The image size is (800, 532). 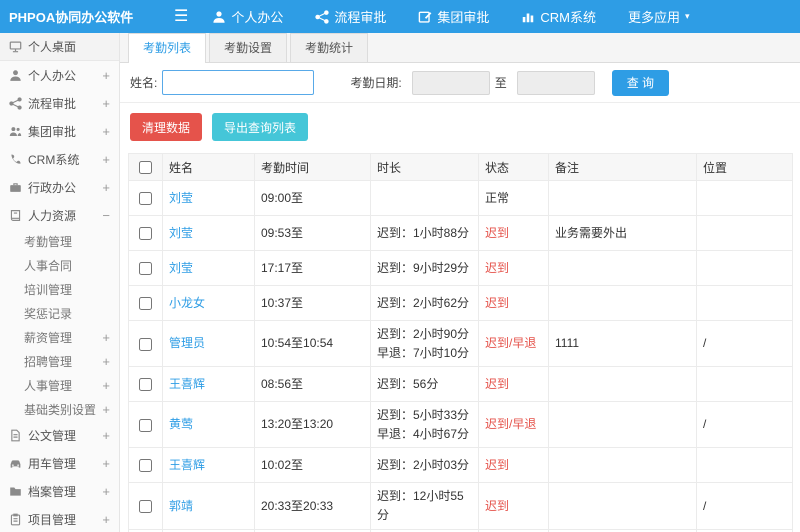 What do you see at coordinates (167, 48) in the screenshot?
I see `tab-0: 考勤列表` at bounding box center [167, 48].